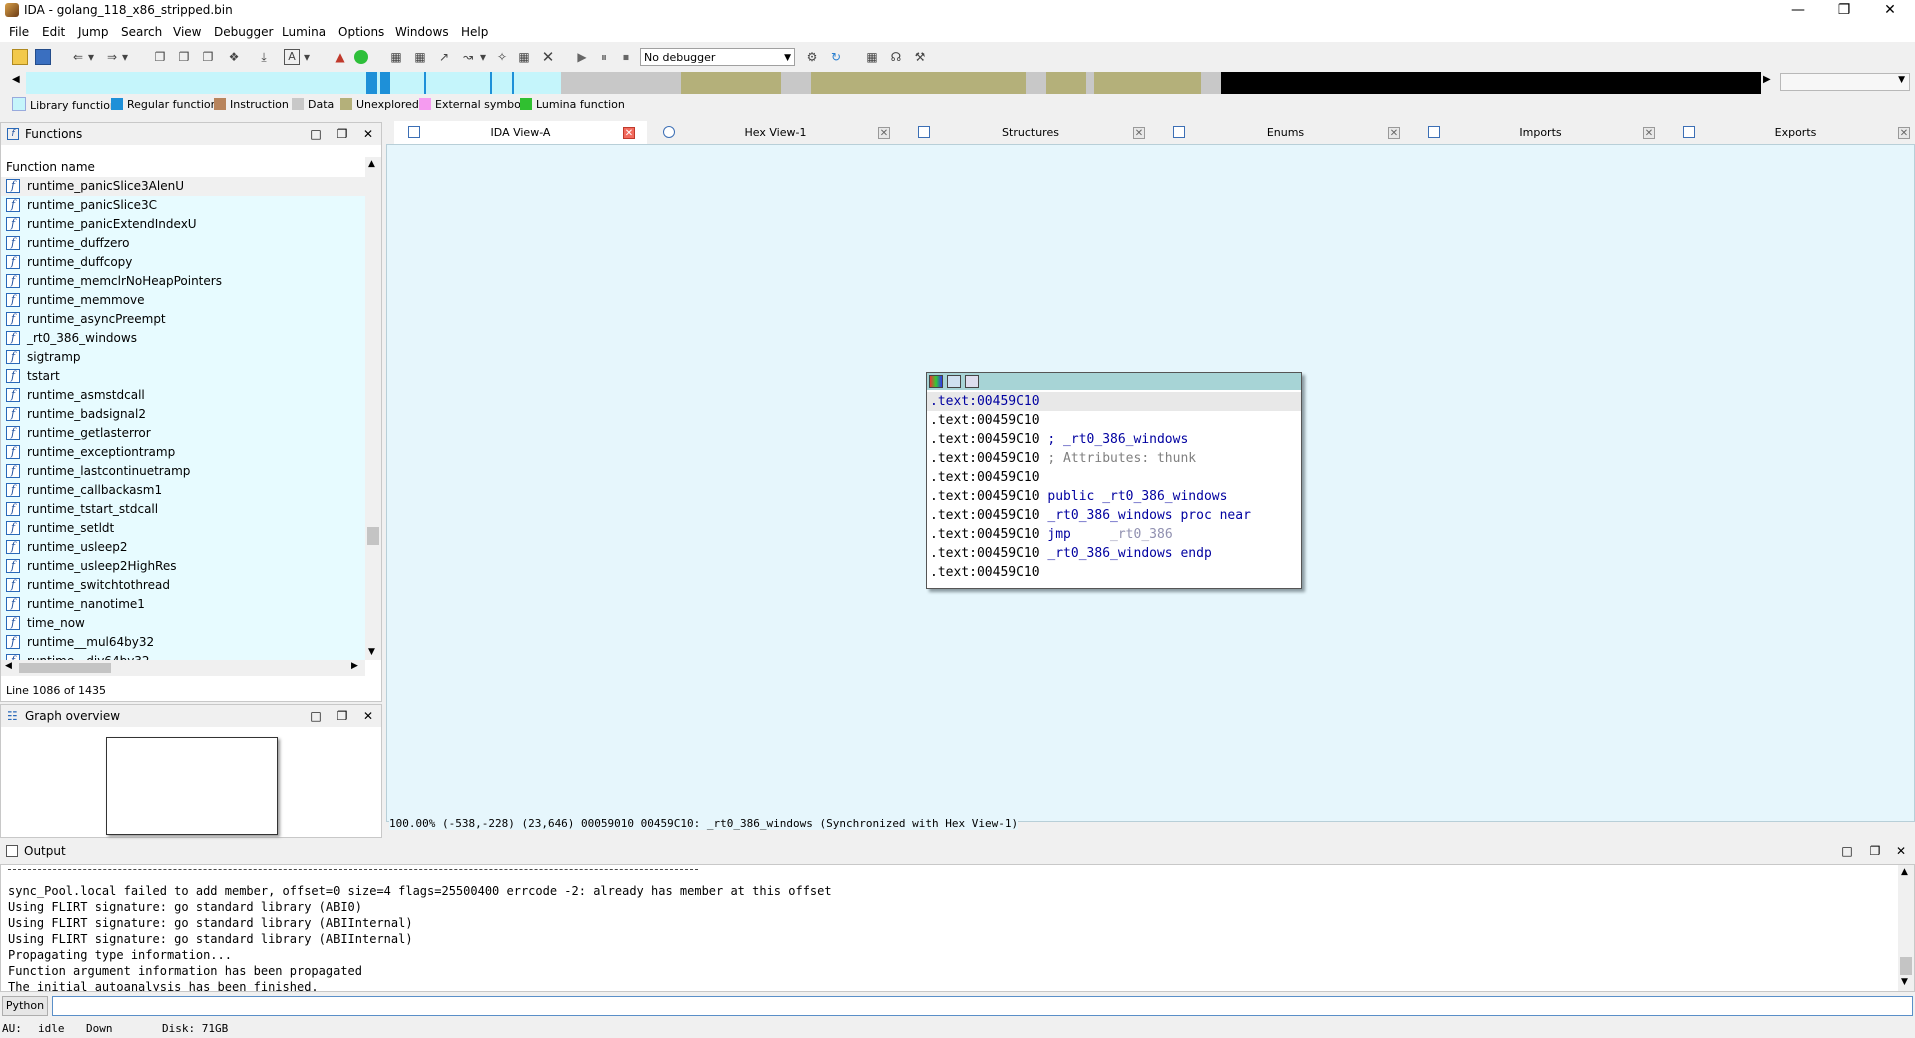  I want to click on function-list-item: f _rt0_386_windows, so click(183, 338).